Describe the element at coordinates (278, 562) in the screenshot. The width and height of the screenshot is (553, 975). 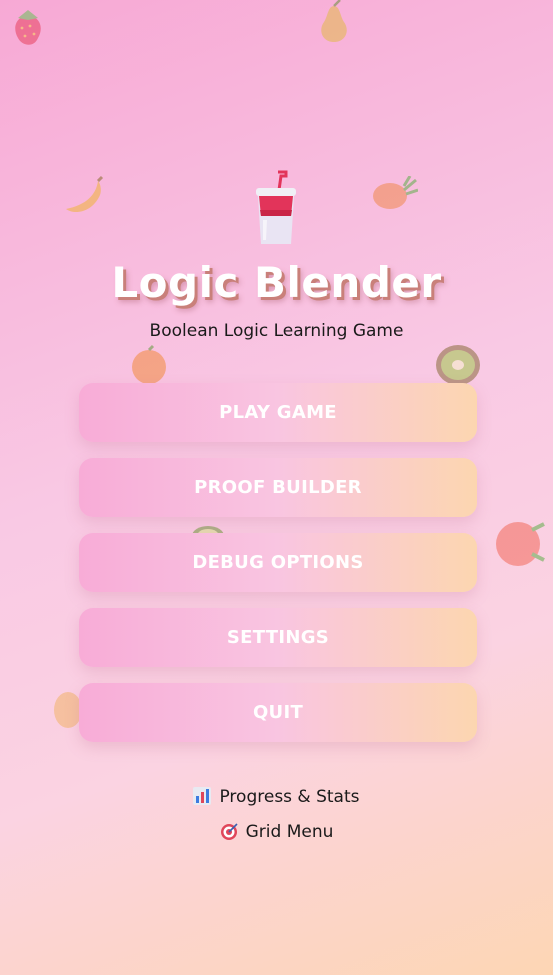
I see `debug-options-button: DEBUG OPTIONS` at that location.